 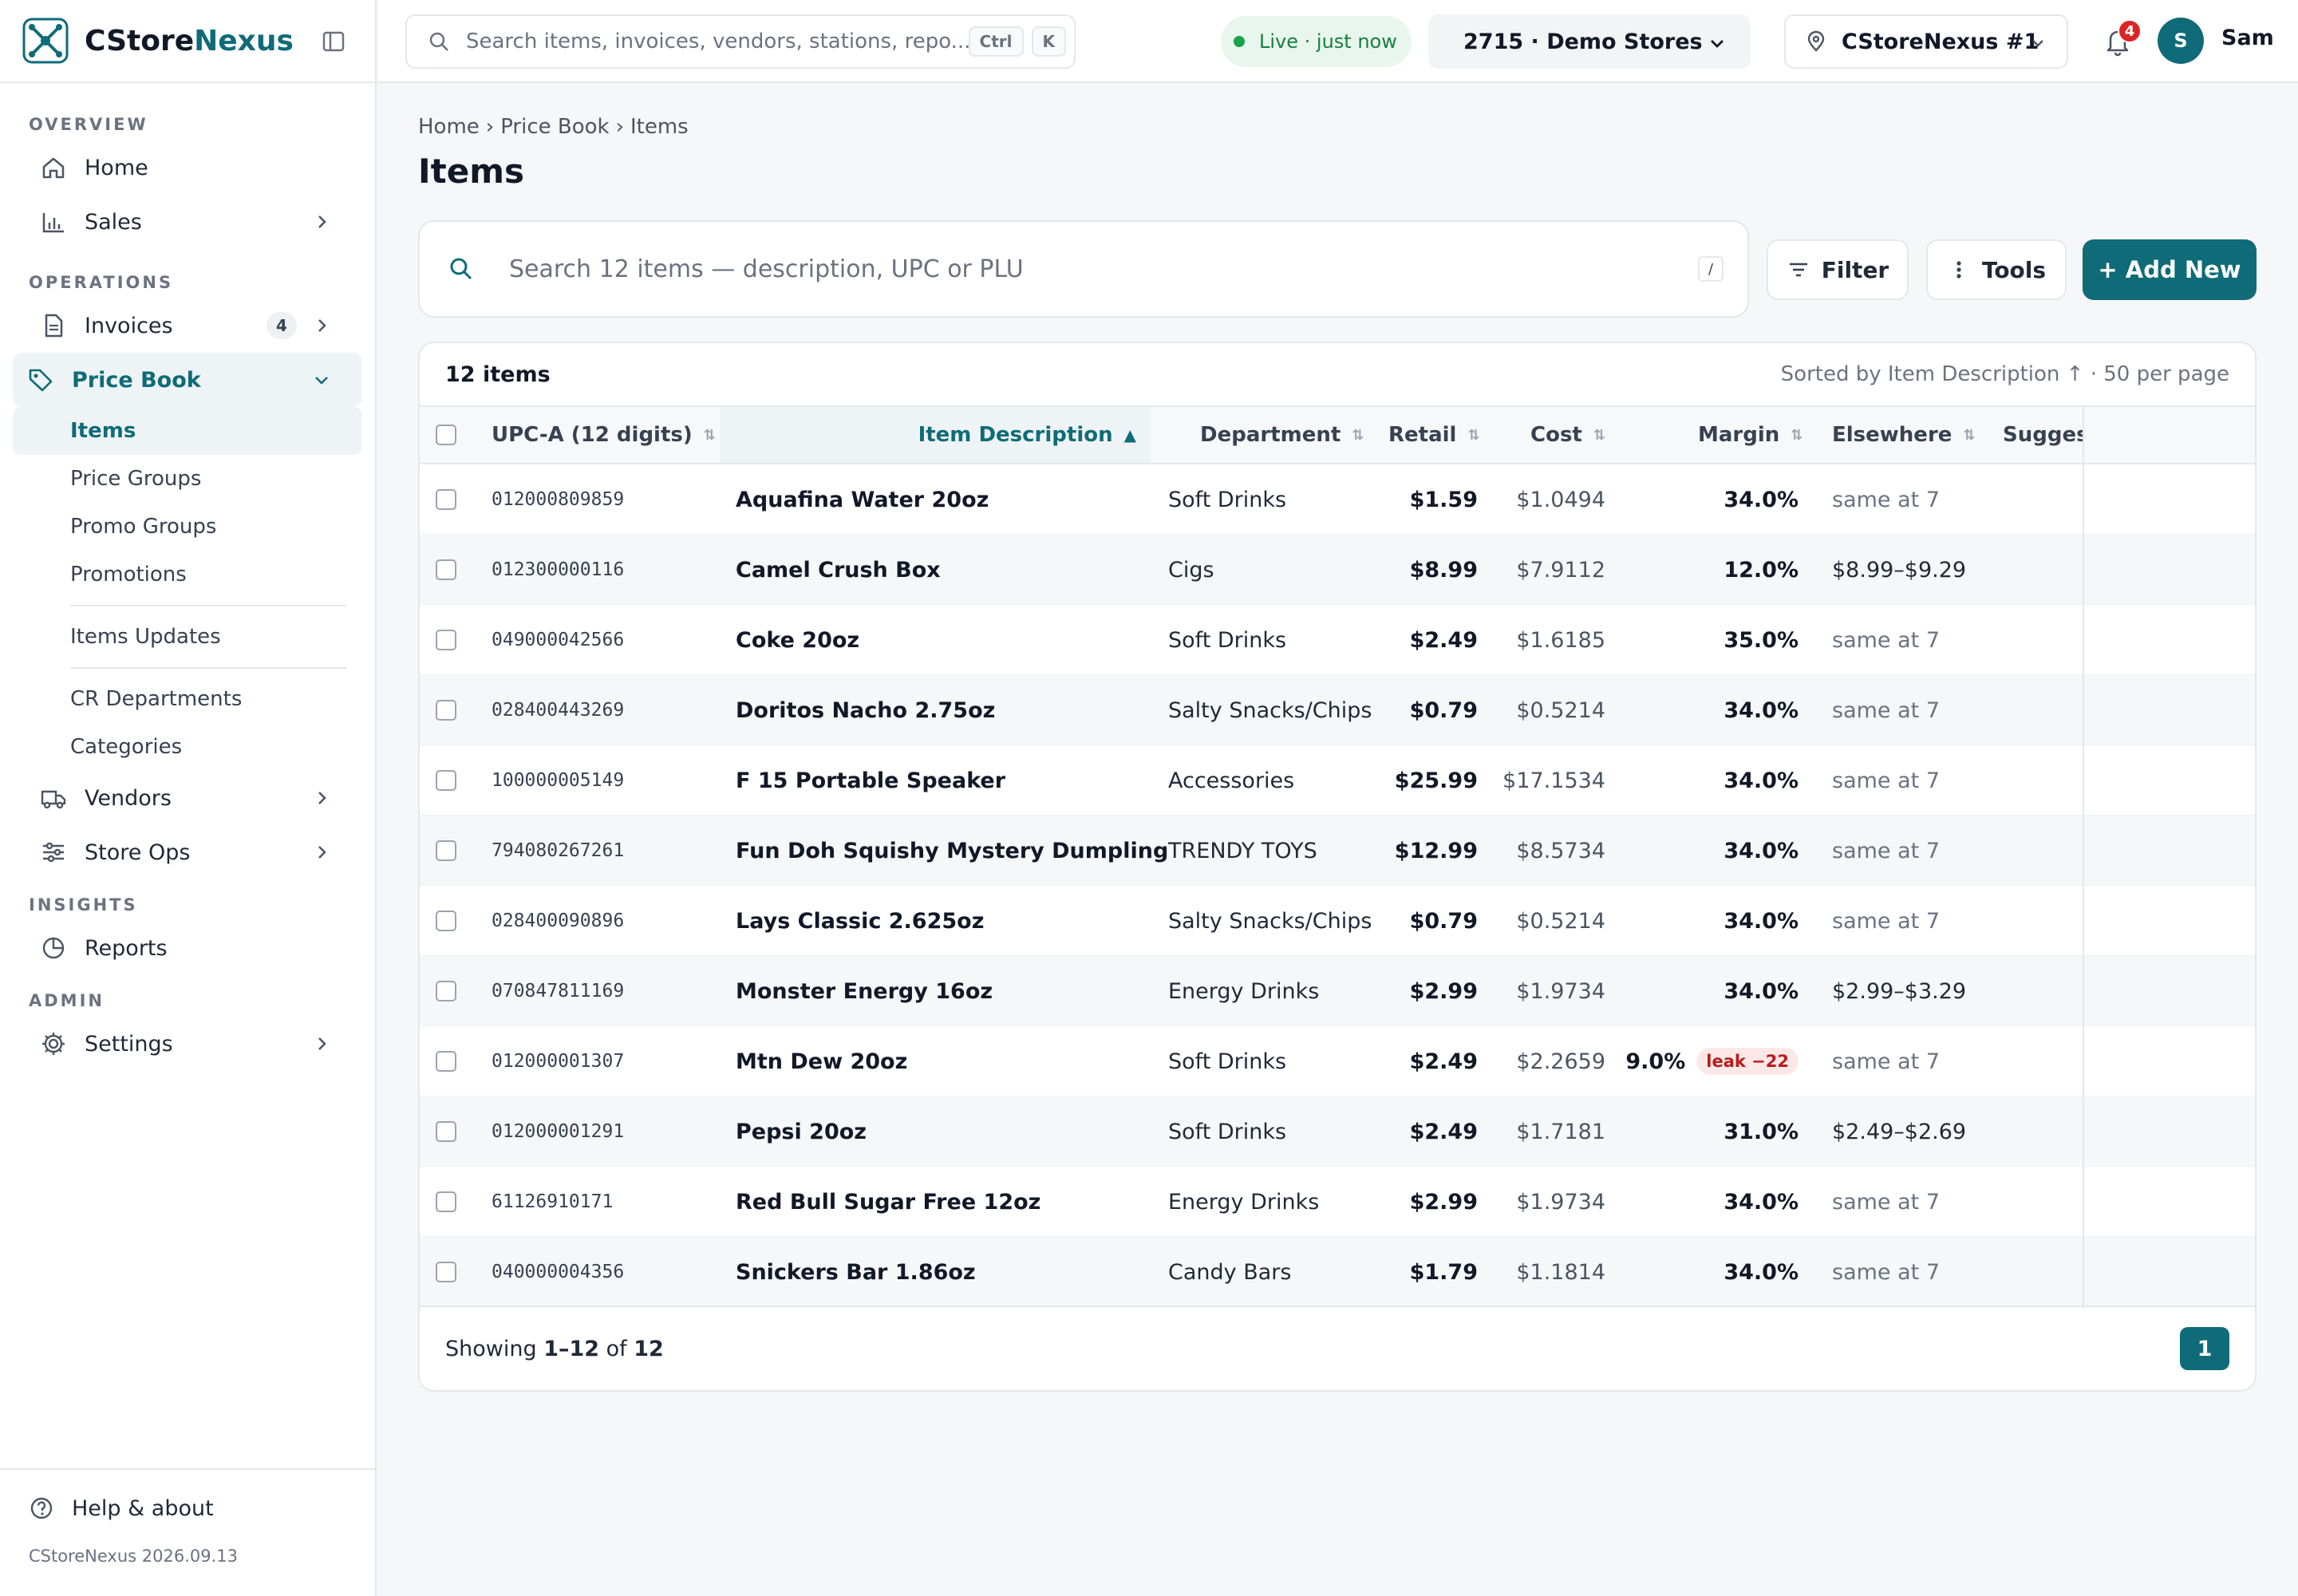 What do you see at coordinates (554, 127) in the screenshot?
I see `breadcrumb-price-book: Price Book` at bounding box center [554, 127].